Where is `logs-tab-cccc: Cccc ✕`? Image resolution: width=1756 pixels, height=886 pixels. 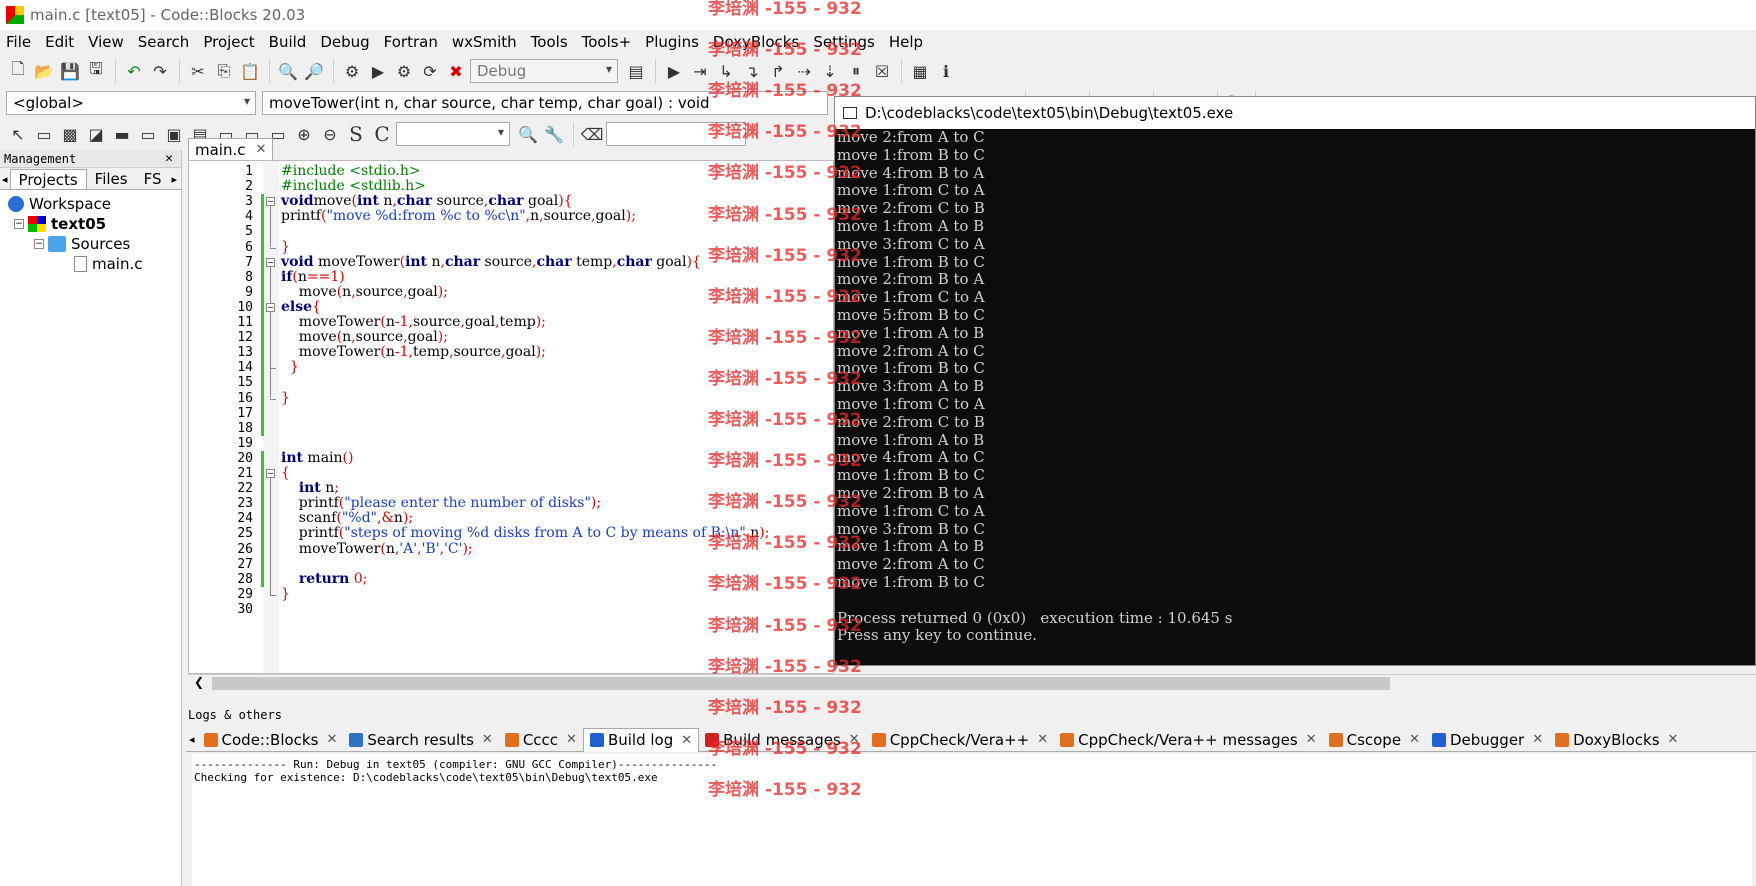
logs-tab-cccc: Cccc ✕ is located at coordinates (541, 740).